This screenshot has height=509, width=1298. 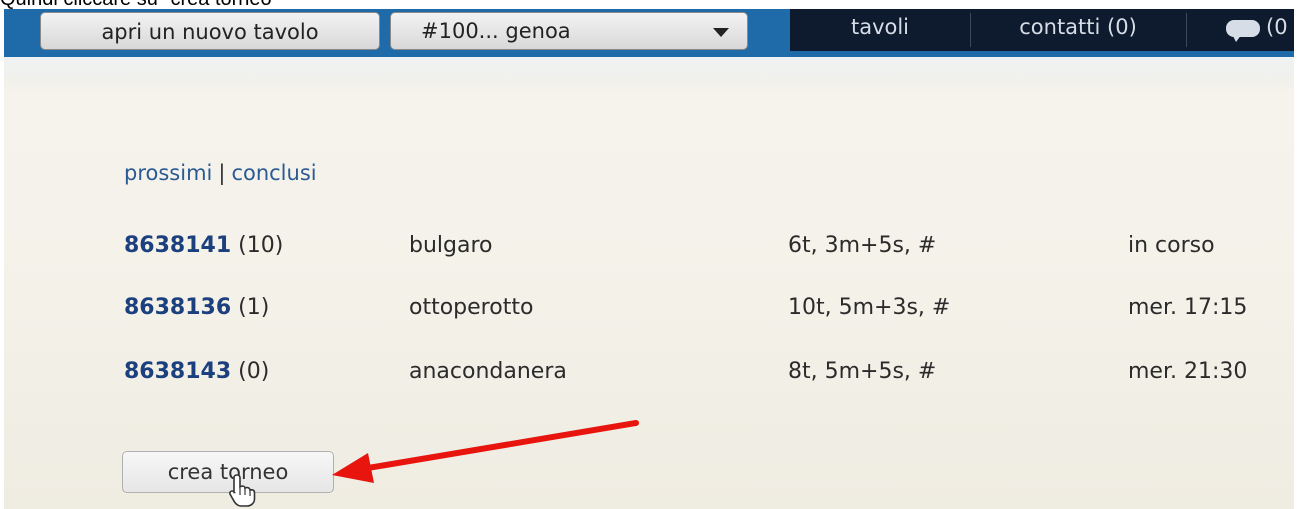 I want to click on annotation-arrow, so click(x=485, y=451).